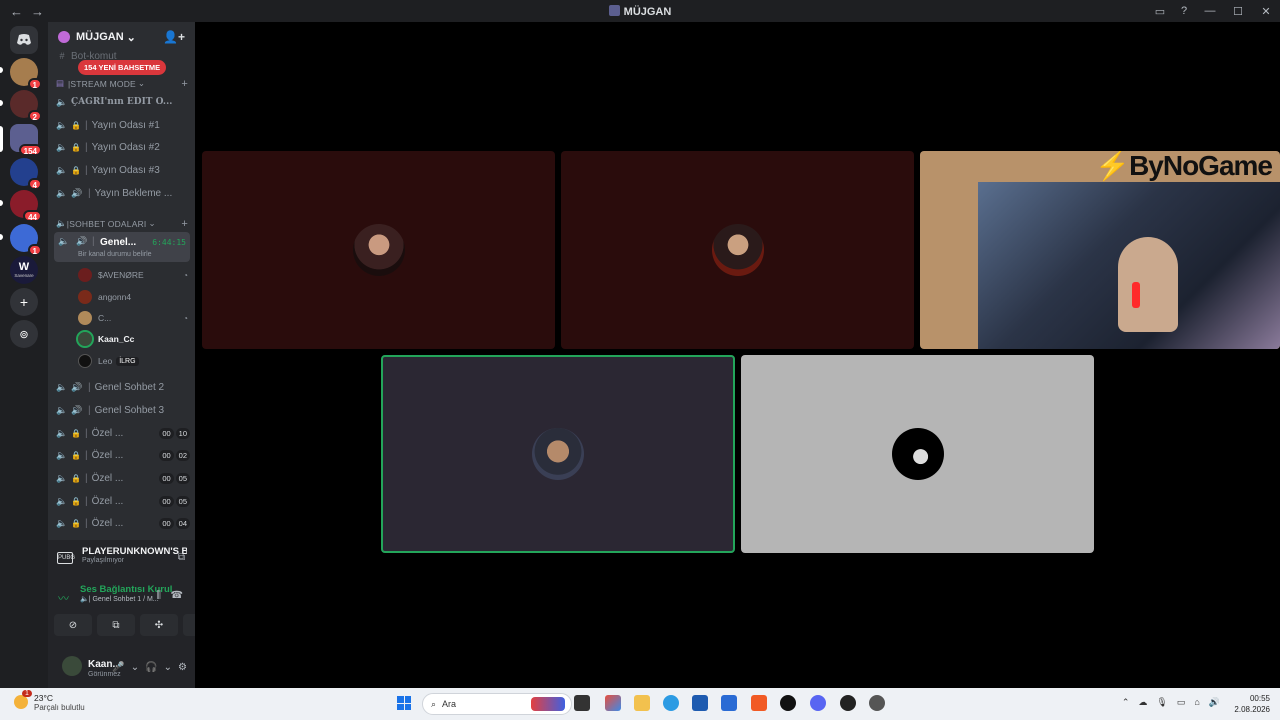 The height and width of the screenshot is (720, 1280). Describe the element at coordinates (1100, 250) in the screenshot. I see `stream-tile: ⚡ByNoGame` at that location.